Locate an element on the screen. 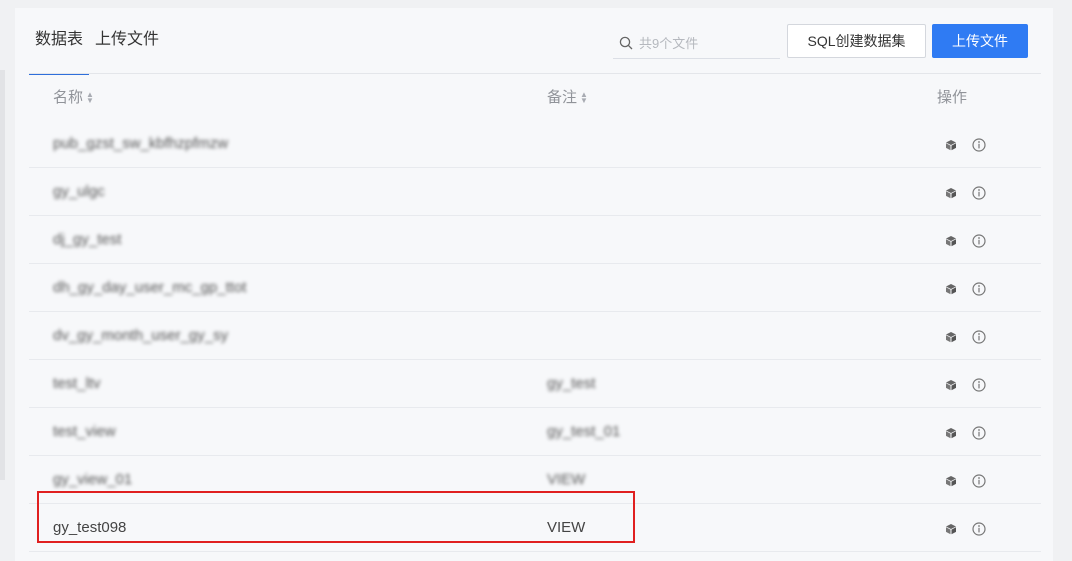  row-remark: gy_test_01 is located at coordinates (584, 431).